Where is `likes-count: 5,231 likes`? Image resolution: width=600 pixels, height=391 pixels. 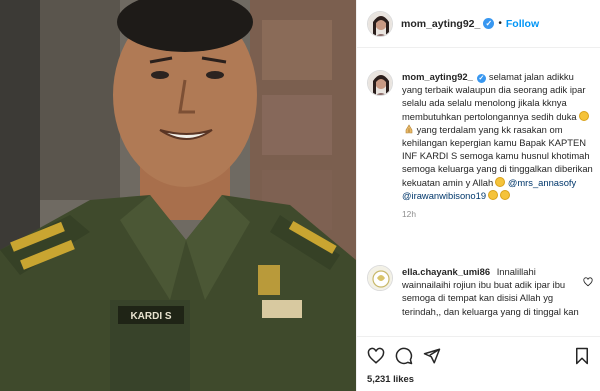
likes-count: 5,231 likes is located at coordinates (390, 378).